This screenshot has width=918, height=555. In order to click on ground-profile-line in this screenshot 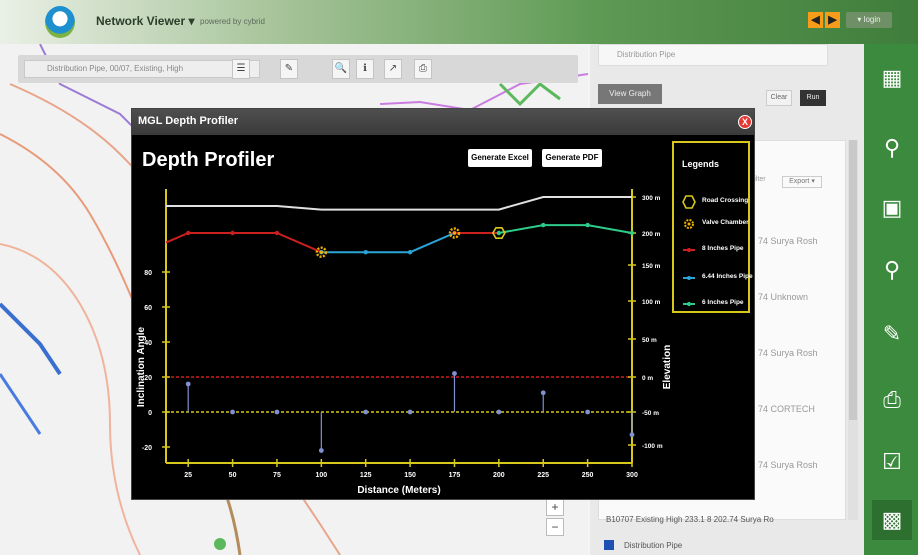, I will do `click(399, 203)`.